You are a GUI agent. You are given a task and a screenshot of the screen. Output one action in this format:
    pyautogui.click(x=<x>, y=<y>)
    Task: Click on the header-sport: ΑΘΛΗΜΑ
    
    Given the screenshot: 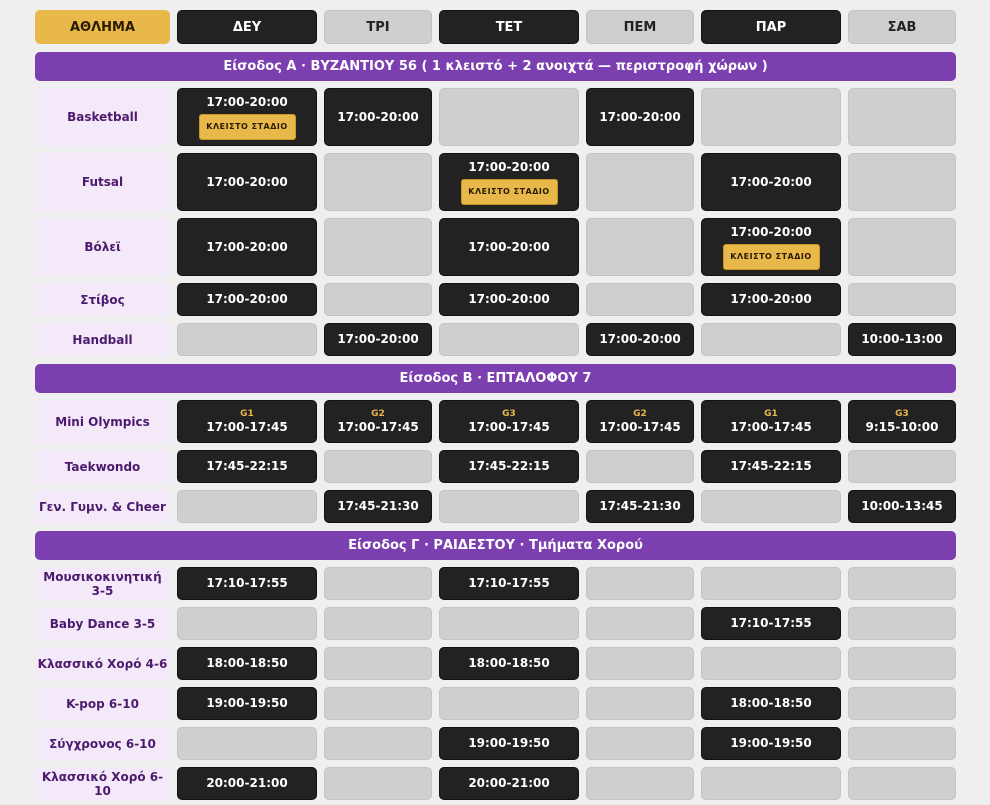 What is the action you would take?
    pyautogui.click(x=102, y=27)
    